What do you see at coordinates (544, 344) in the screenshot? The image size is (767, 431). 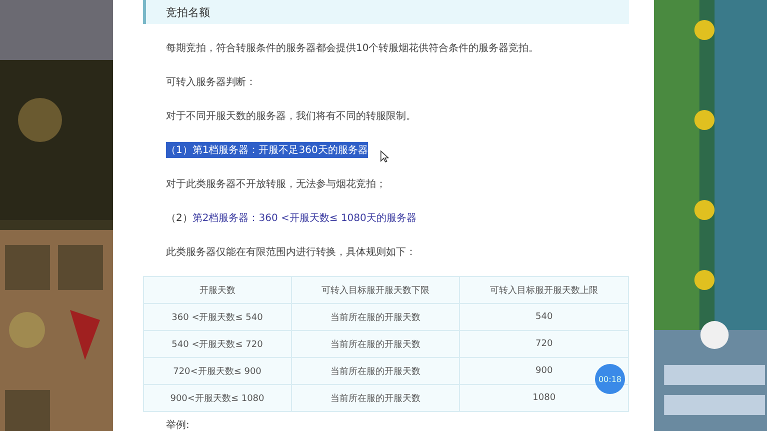 I see `table-cell: 720` at bounding box center [544, 344].